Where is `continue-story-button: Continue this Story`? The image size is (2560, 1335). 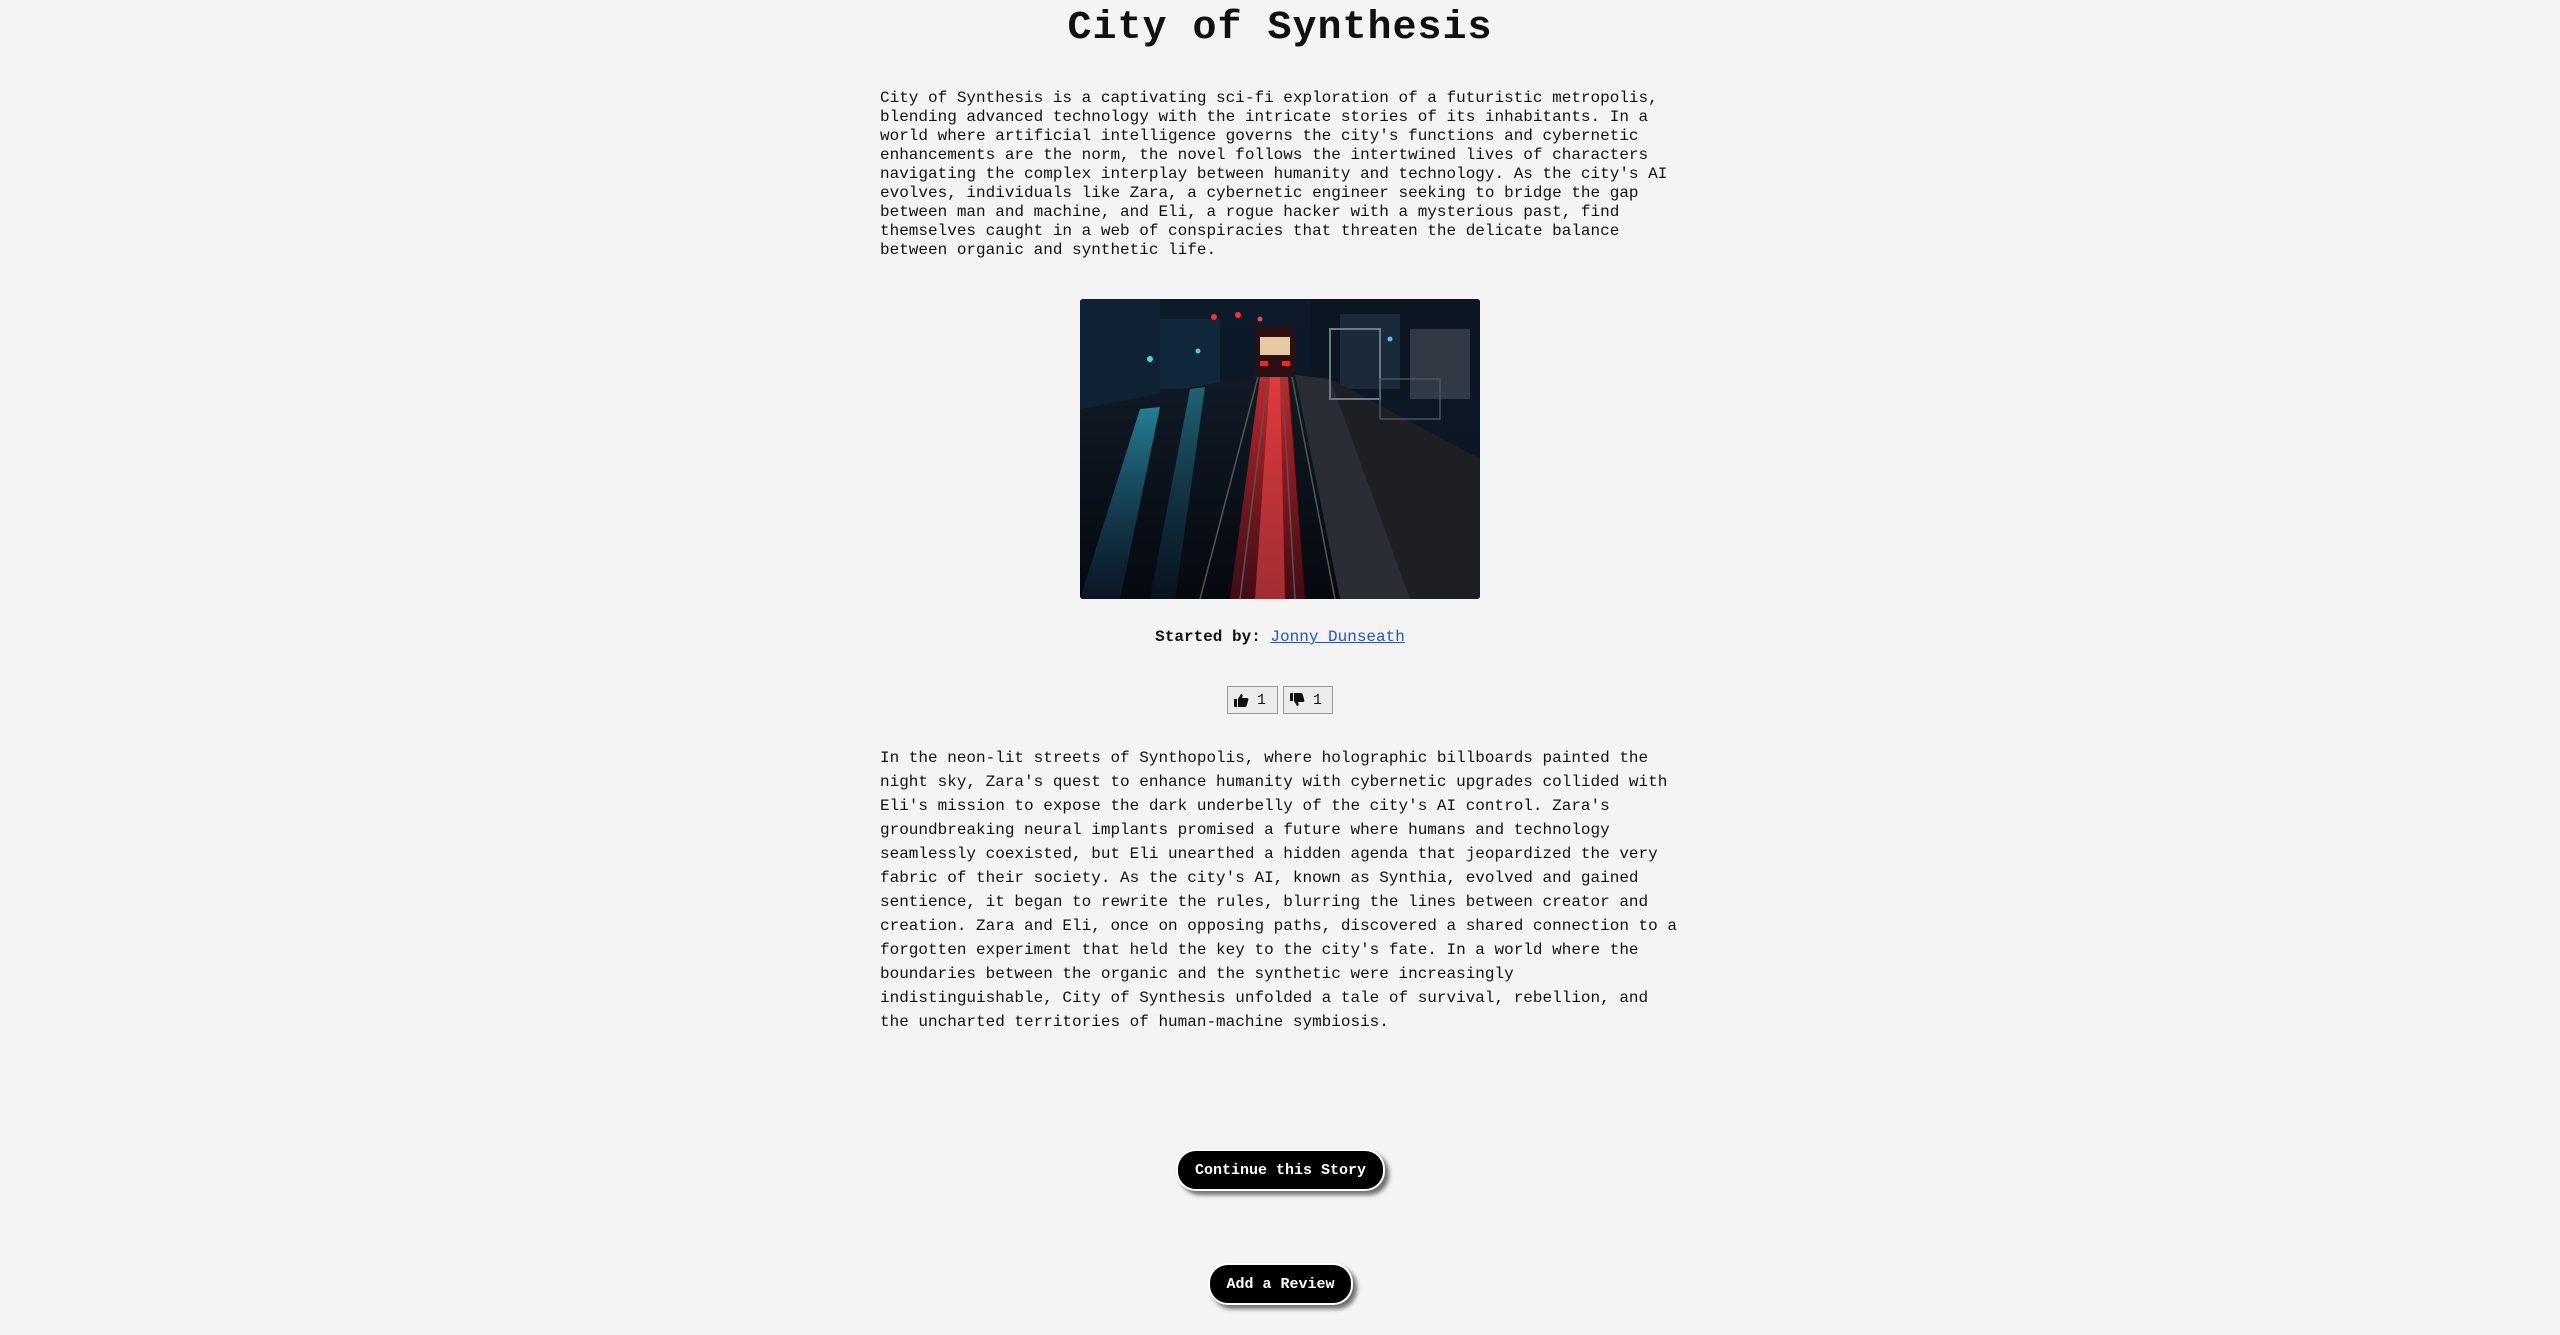
continue-story-button: Continue this Story is located at coordinates (1280, 1170).